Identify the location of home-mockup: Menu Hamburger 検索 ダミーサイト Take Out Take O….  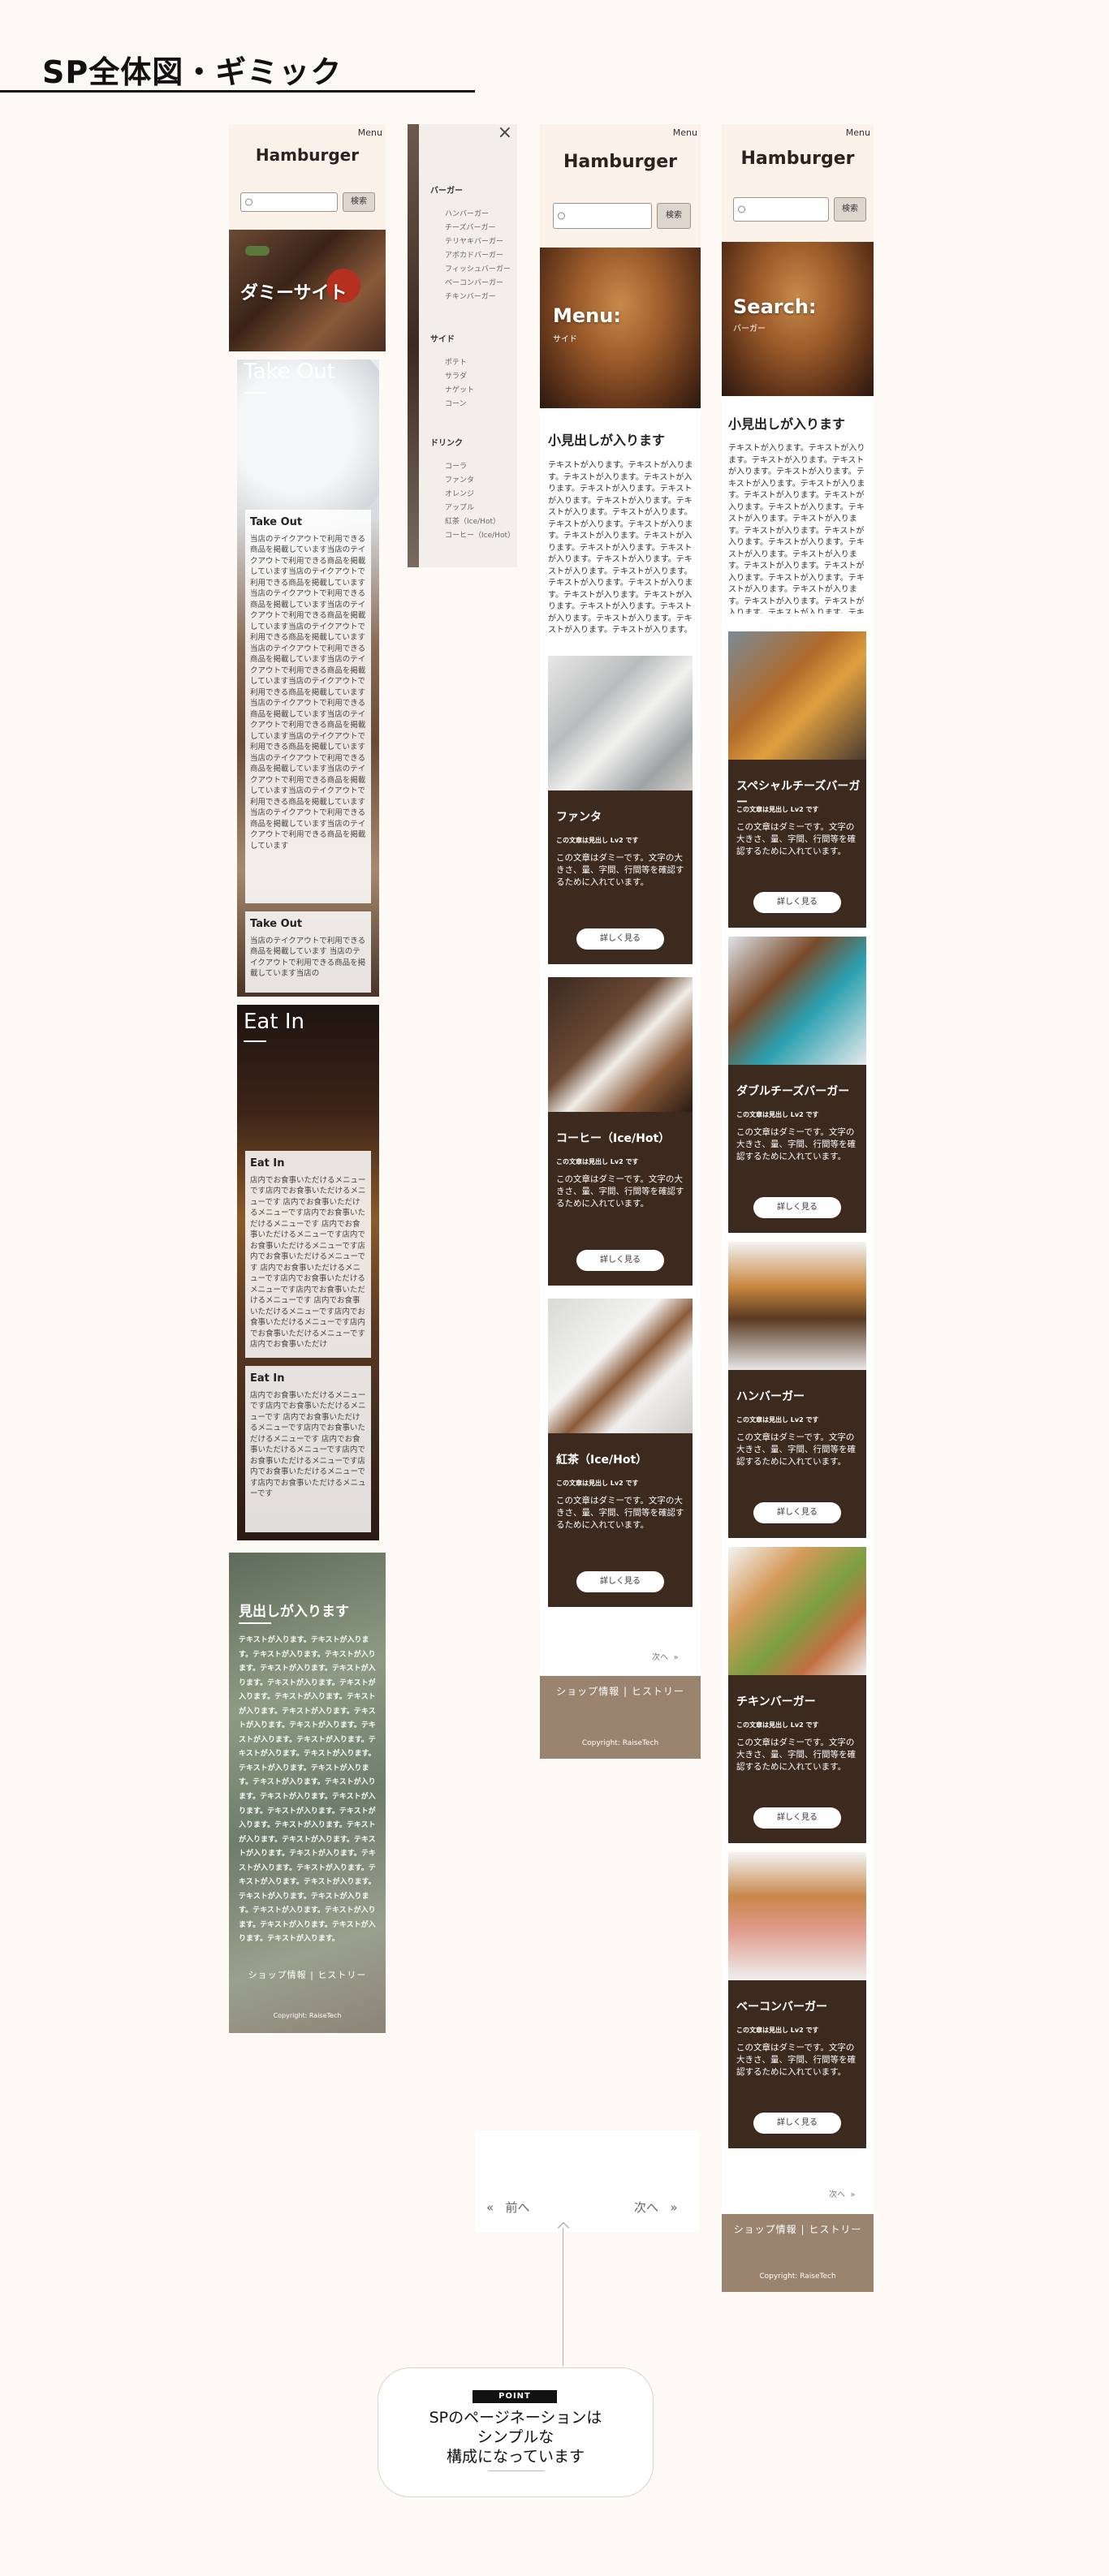
(307, 1079).